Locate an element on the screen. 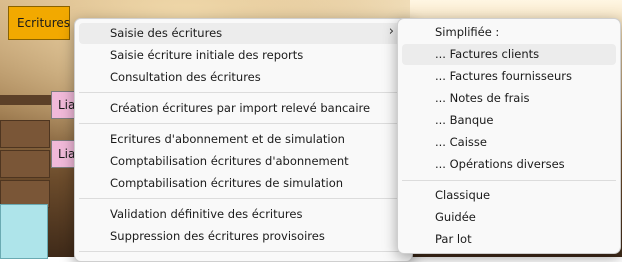 This screenshot has width=622, height=262. submenu-item-operations-diverses: ... Opérations diverses is located at coordinates (509, 164).